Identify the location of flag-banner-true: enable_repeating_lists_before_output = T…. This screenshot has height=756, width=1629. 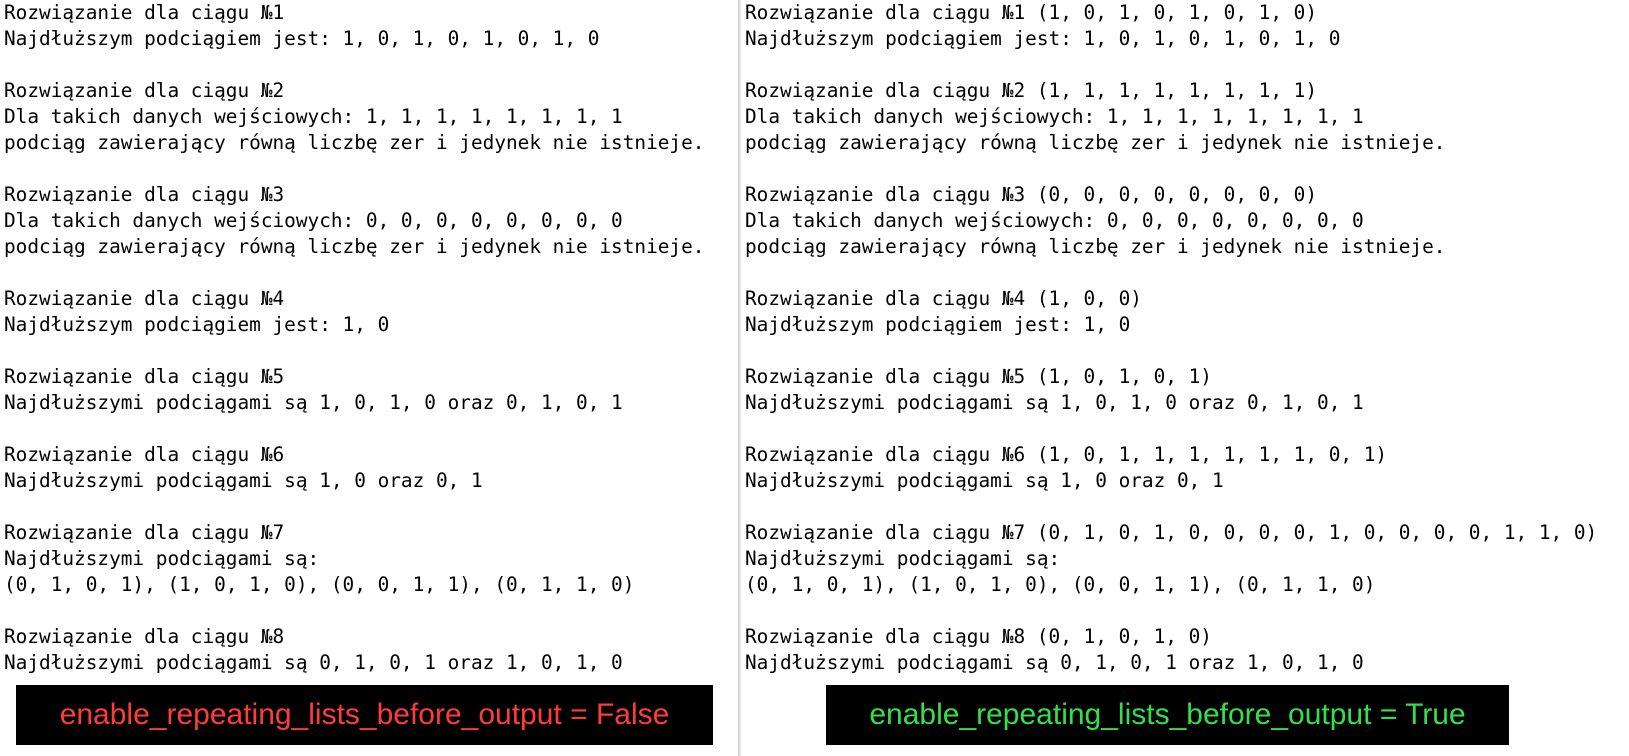
(1167, 715).